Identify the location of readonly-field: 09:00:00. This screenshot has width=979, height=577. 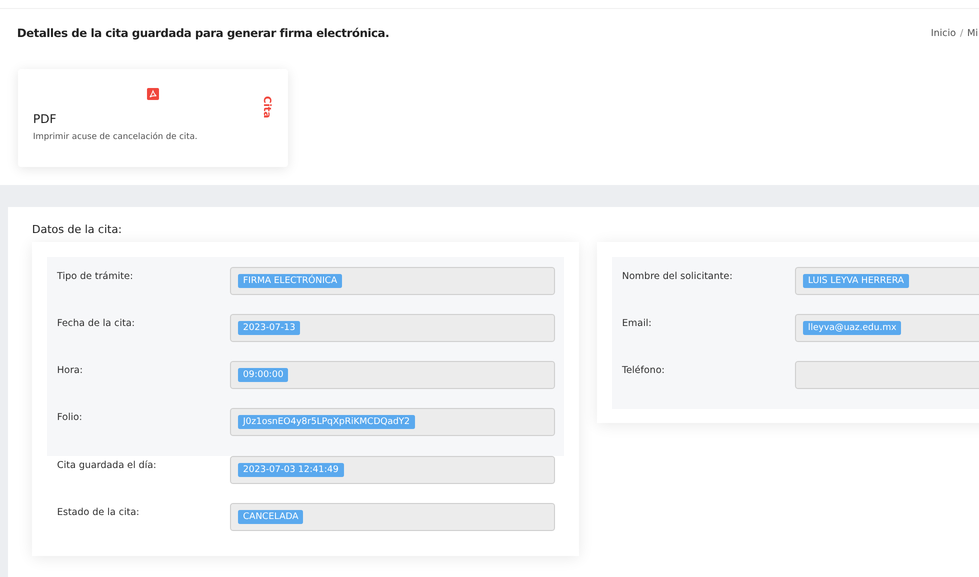
(392, 375).